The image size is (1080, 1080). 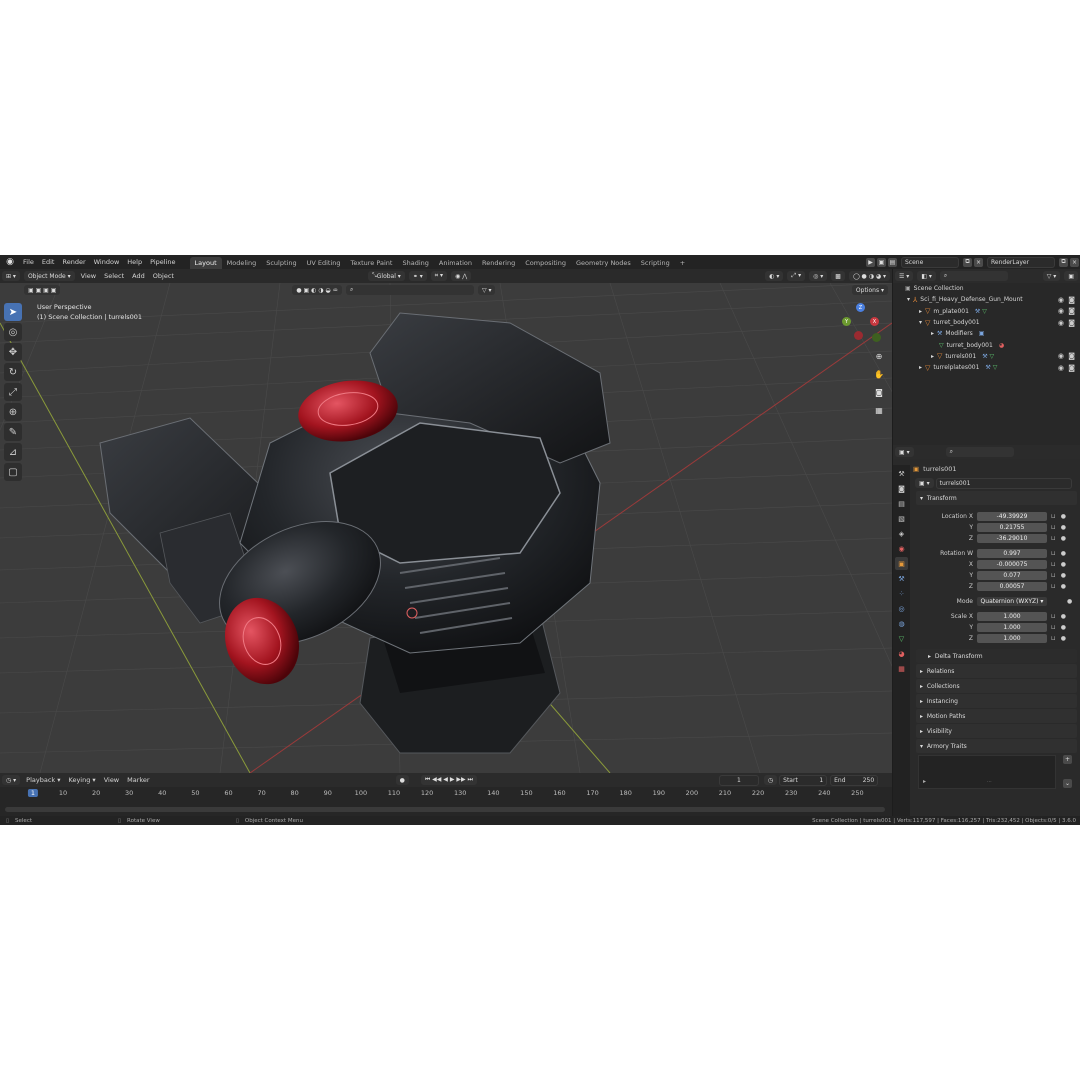 What do you see at coordinates (996, 671) in the screenshot?
I see `relations-header: ▸ Relations` at bounding box center [996, 671].